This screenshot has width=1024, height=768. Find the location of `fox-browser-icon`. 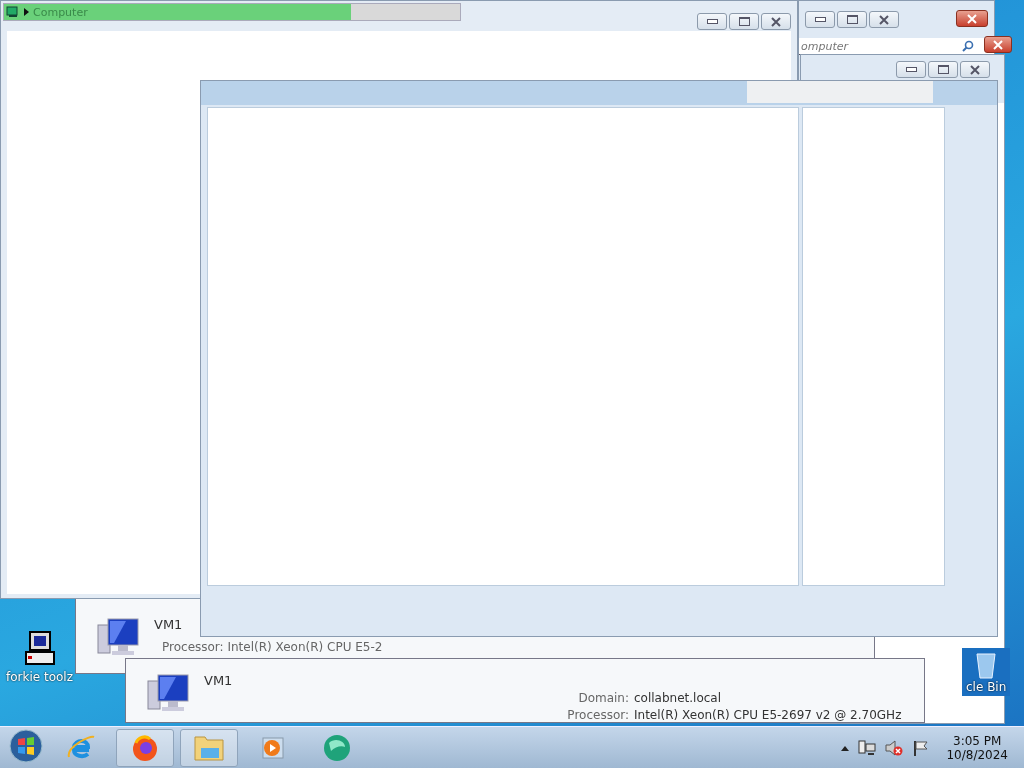

fox-browser-icon is located at coordinates (145, 747).